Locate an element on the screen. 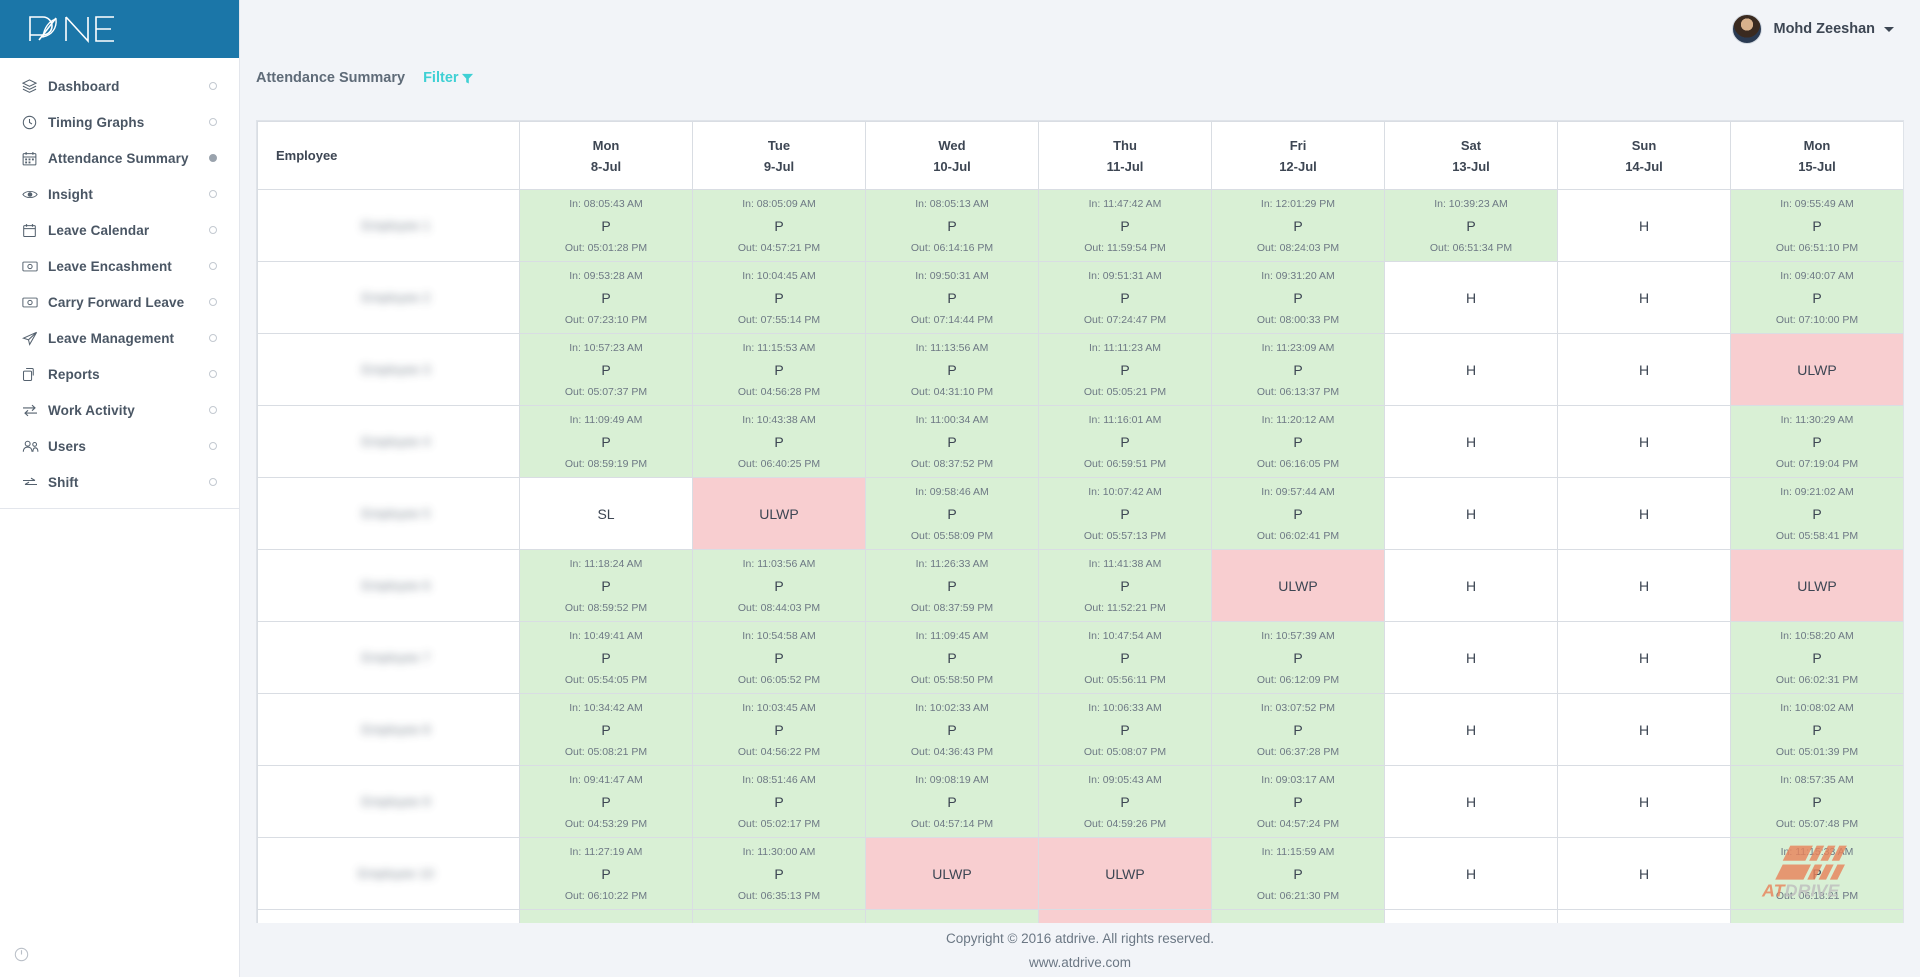 This screenshot has width=1920, height=977. attendance-cell: In: 11:30:29 AM P Out: 07:19:04 PM is located at coordinates (1816, 441).